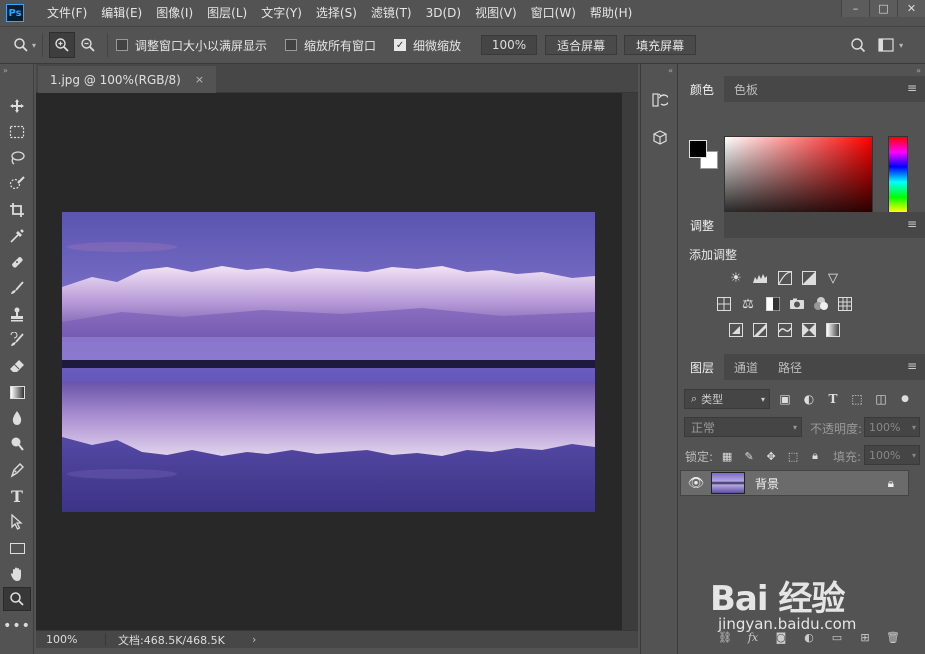  I want to click on levels-icon, so click(760, 278).